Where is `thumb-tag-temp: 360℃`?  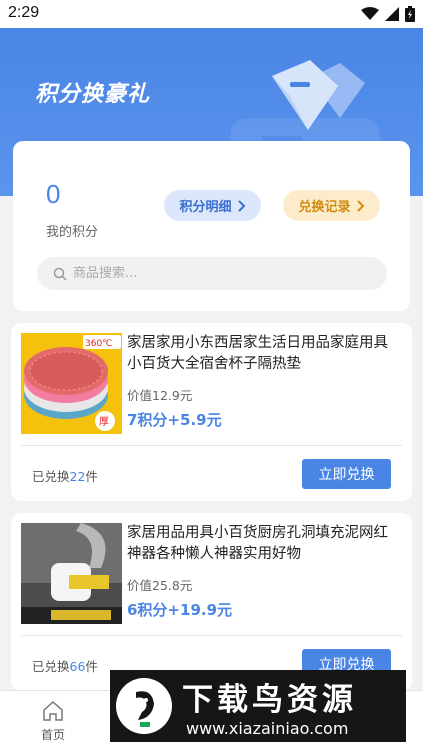
thumb-tag-temp: 360℃ is located at coordinates (98, 344).